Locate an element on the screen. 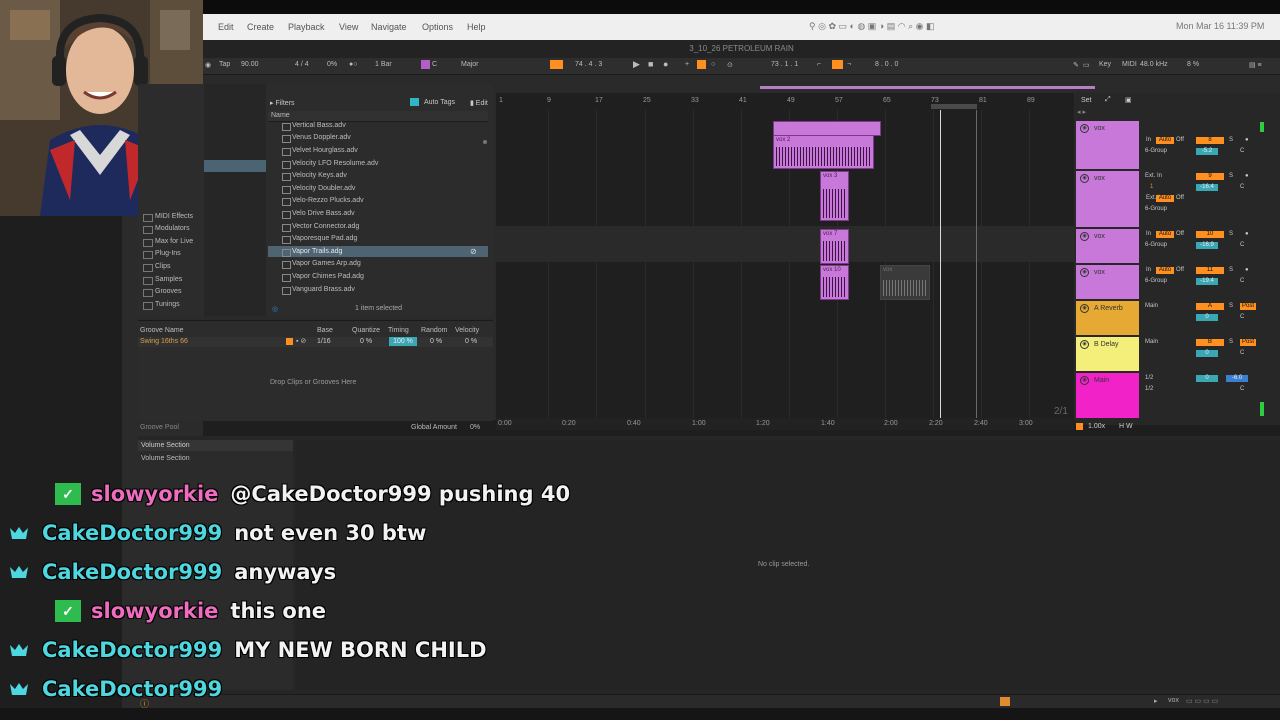 The image size is (1280, 720). track-number: 9 is located at coordinates (1210, 176).